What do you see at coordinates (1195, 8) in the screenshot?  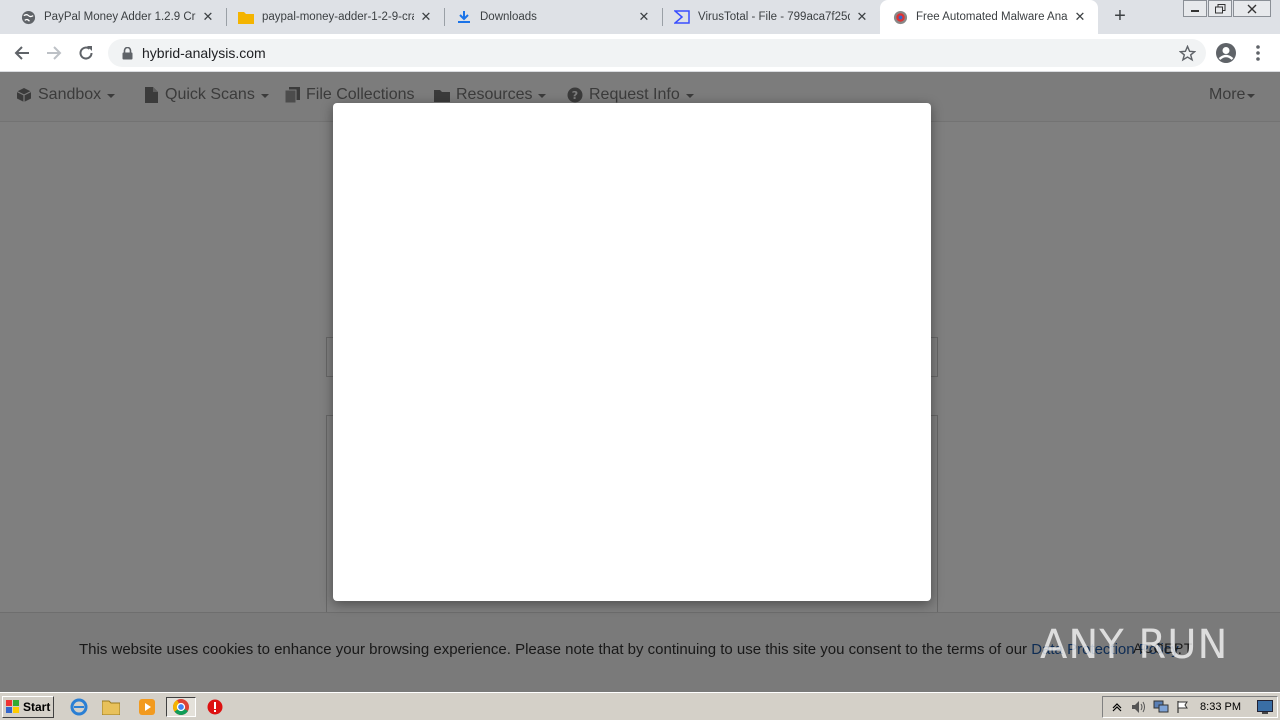 I see `minimize-button` at bounding box center [1195, 8].